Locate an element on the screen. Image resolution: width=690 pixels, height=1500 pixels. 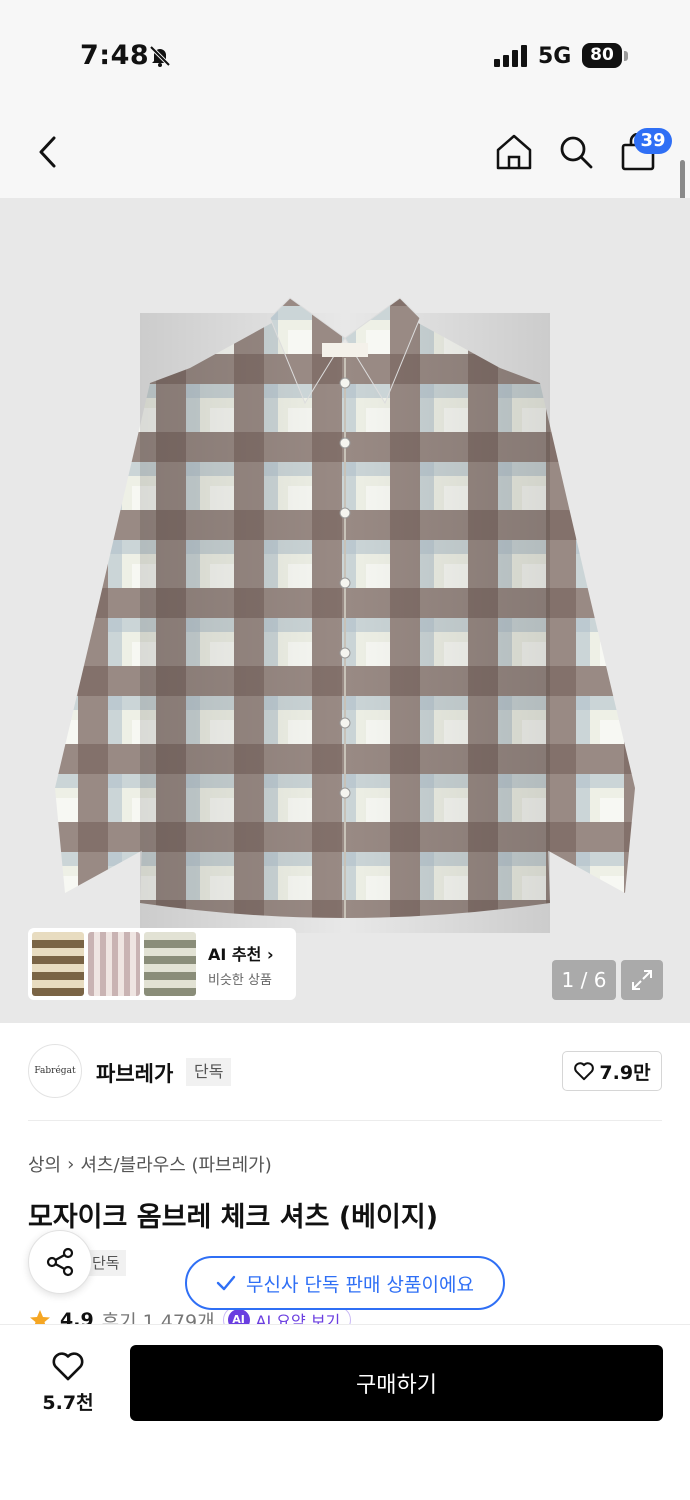
product-title: 모자이크 옴브레 체크 셔츠 (베이지) is located at coordinates (233, 1217).